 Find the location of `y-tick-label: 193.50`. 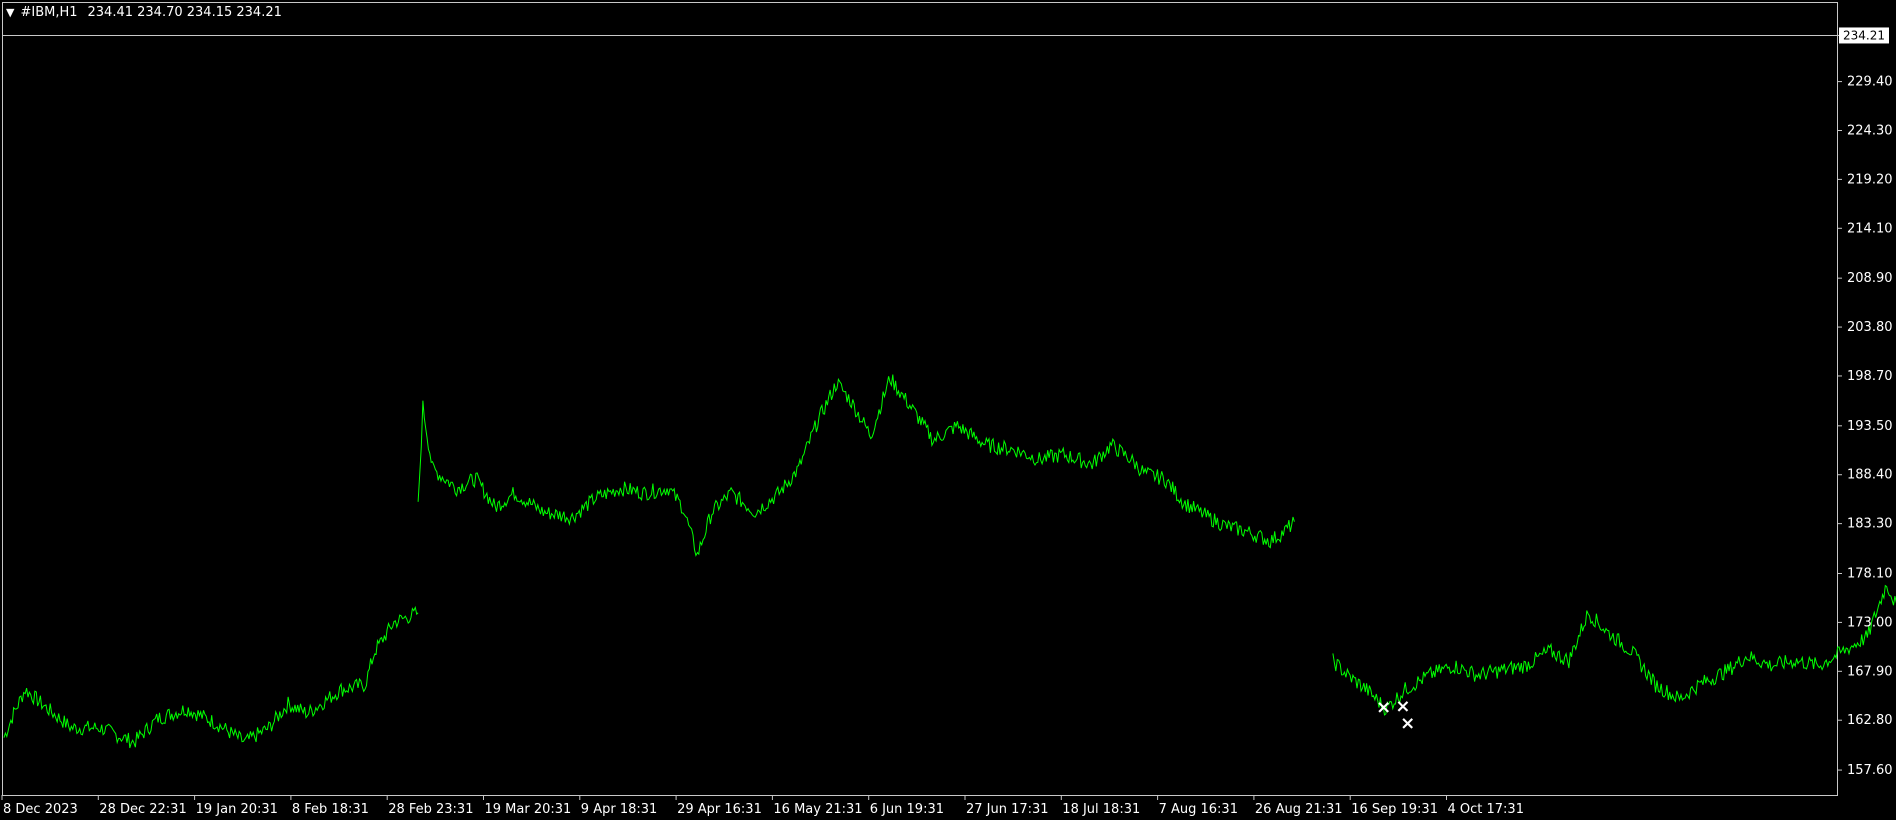

y-tick-label: 193.50 is located at coordinates (1870, 426).